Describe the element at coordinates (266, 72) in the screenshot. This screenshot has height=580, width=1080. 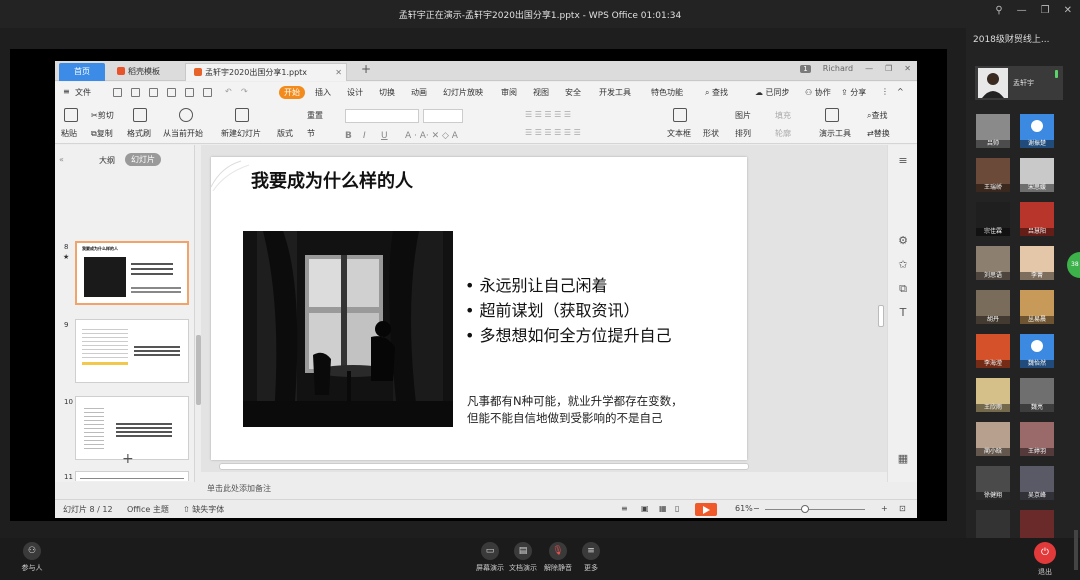
I see `tab-file: 孟轩宇2020出国分享1.pptx ✕` at that location.